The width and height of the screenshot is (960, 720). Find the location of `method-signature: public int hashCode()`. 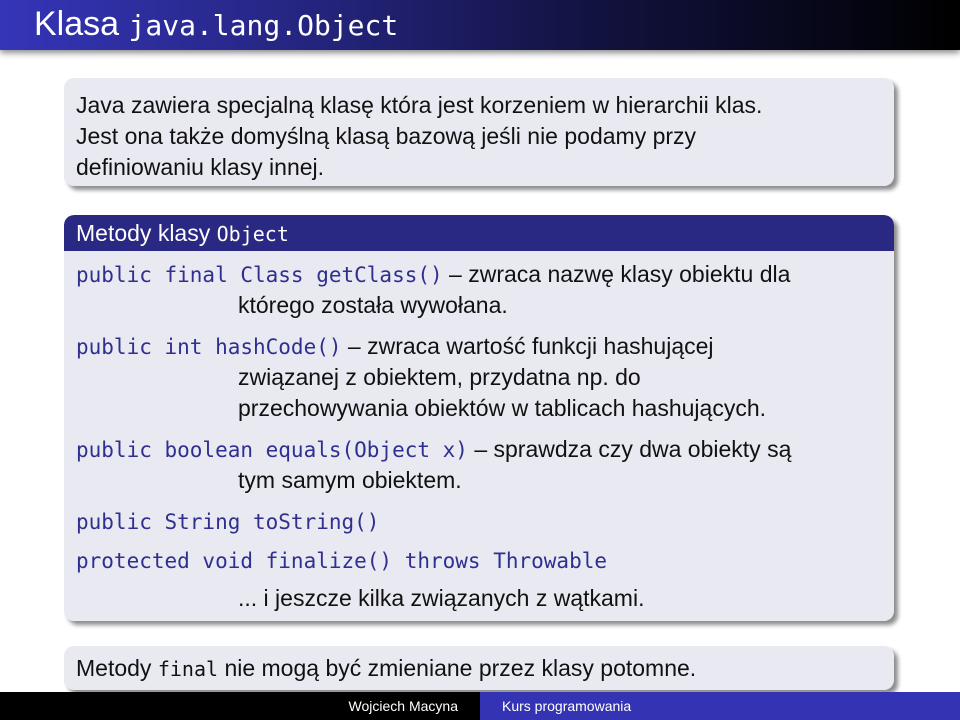

method-signature: public int hashCode() is located at coordinates (209, 347).